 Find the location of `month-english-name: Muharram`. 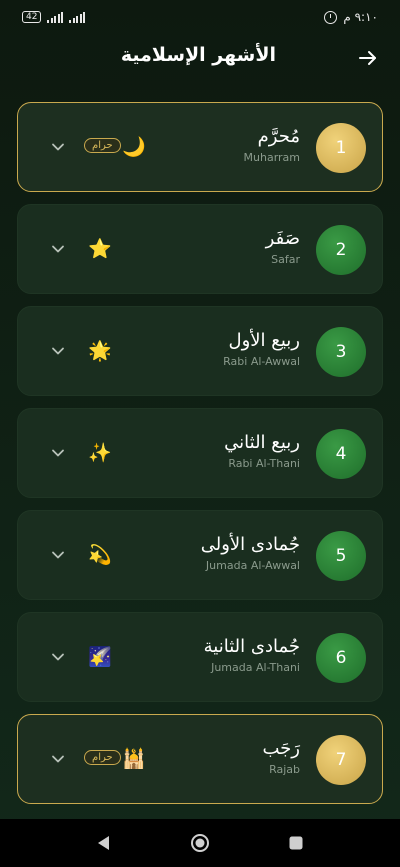

month-english-name: Muharram is located at coordinates (271, 157).